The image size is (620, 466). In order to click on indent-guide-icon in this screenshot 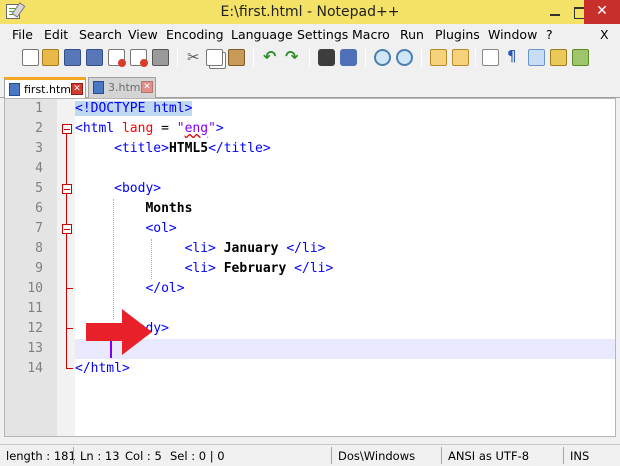, I will do `click(536, 57)`.